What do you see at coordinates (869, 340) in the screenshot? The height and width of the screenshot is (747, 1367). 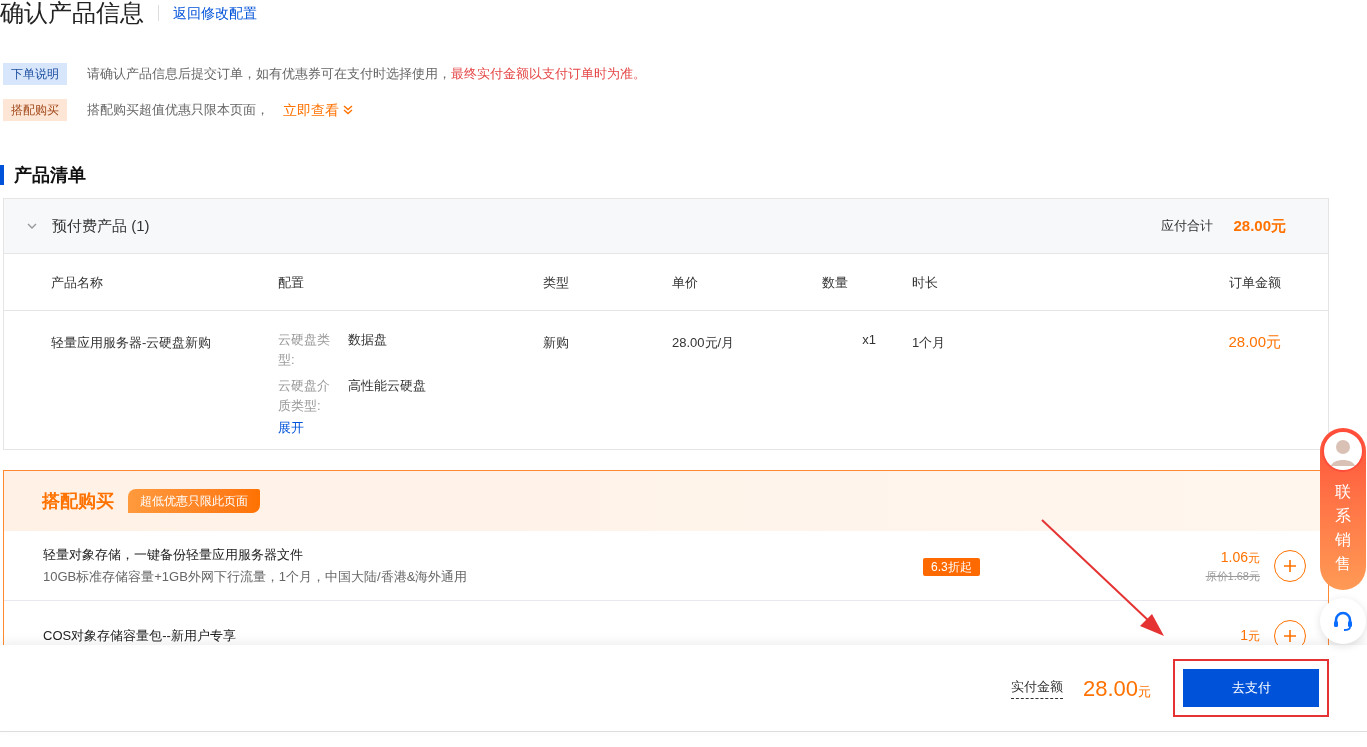 I see `table-cell-text: x1` at bounding box center [869, 340].